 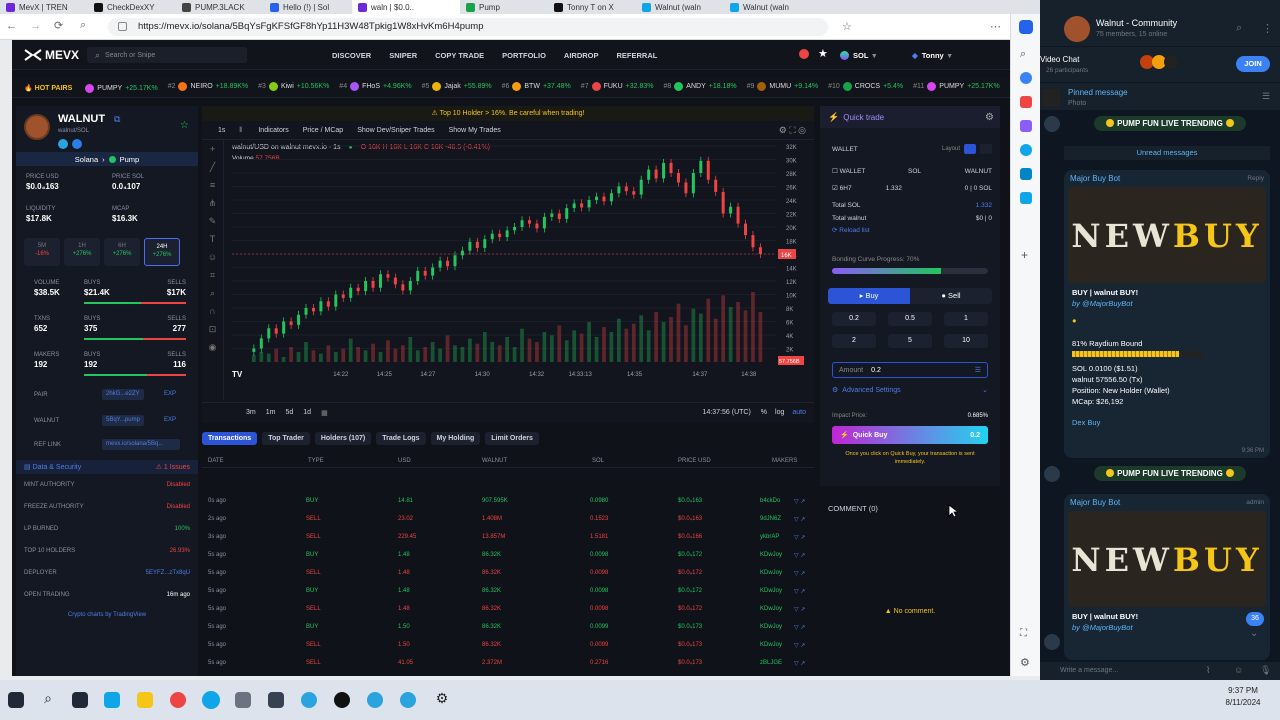 I want to click on nav-link-discover: DISCOVER, so click(x=351, y=55).